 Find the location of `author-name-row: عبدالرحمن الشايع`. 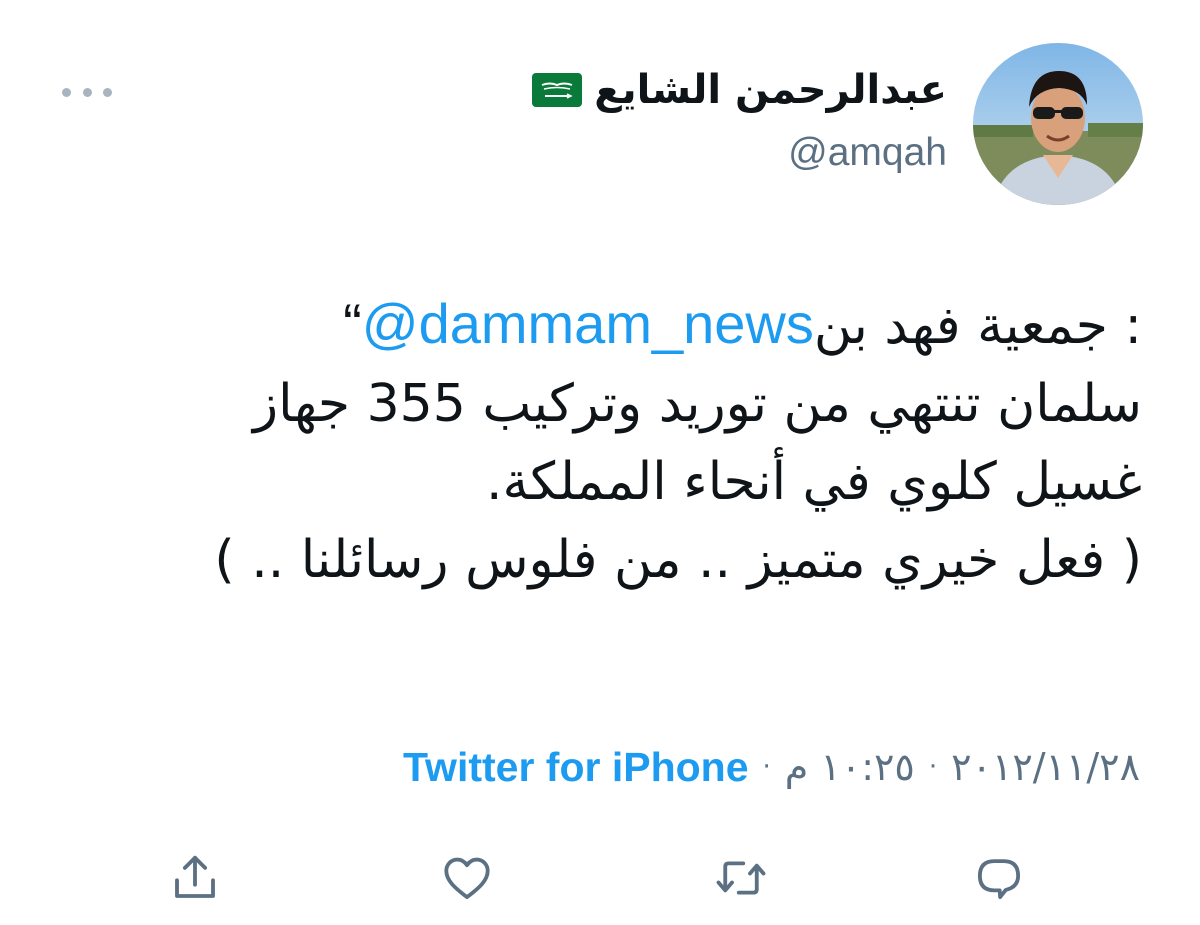

author-name-row: عبدالرحمن الشايع is located at coordinates (739, 90).